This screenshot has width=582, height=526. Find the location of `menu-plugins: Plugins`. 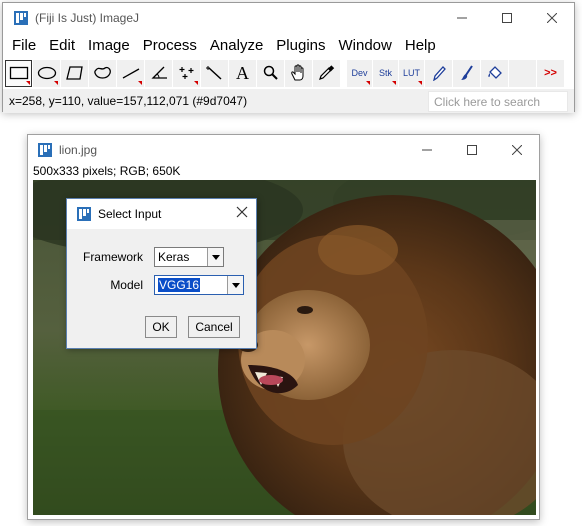

menu-plugins: Plugins is located at coordinates (300, 45).